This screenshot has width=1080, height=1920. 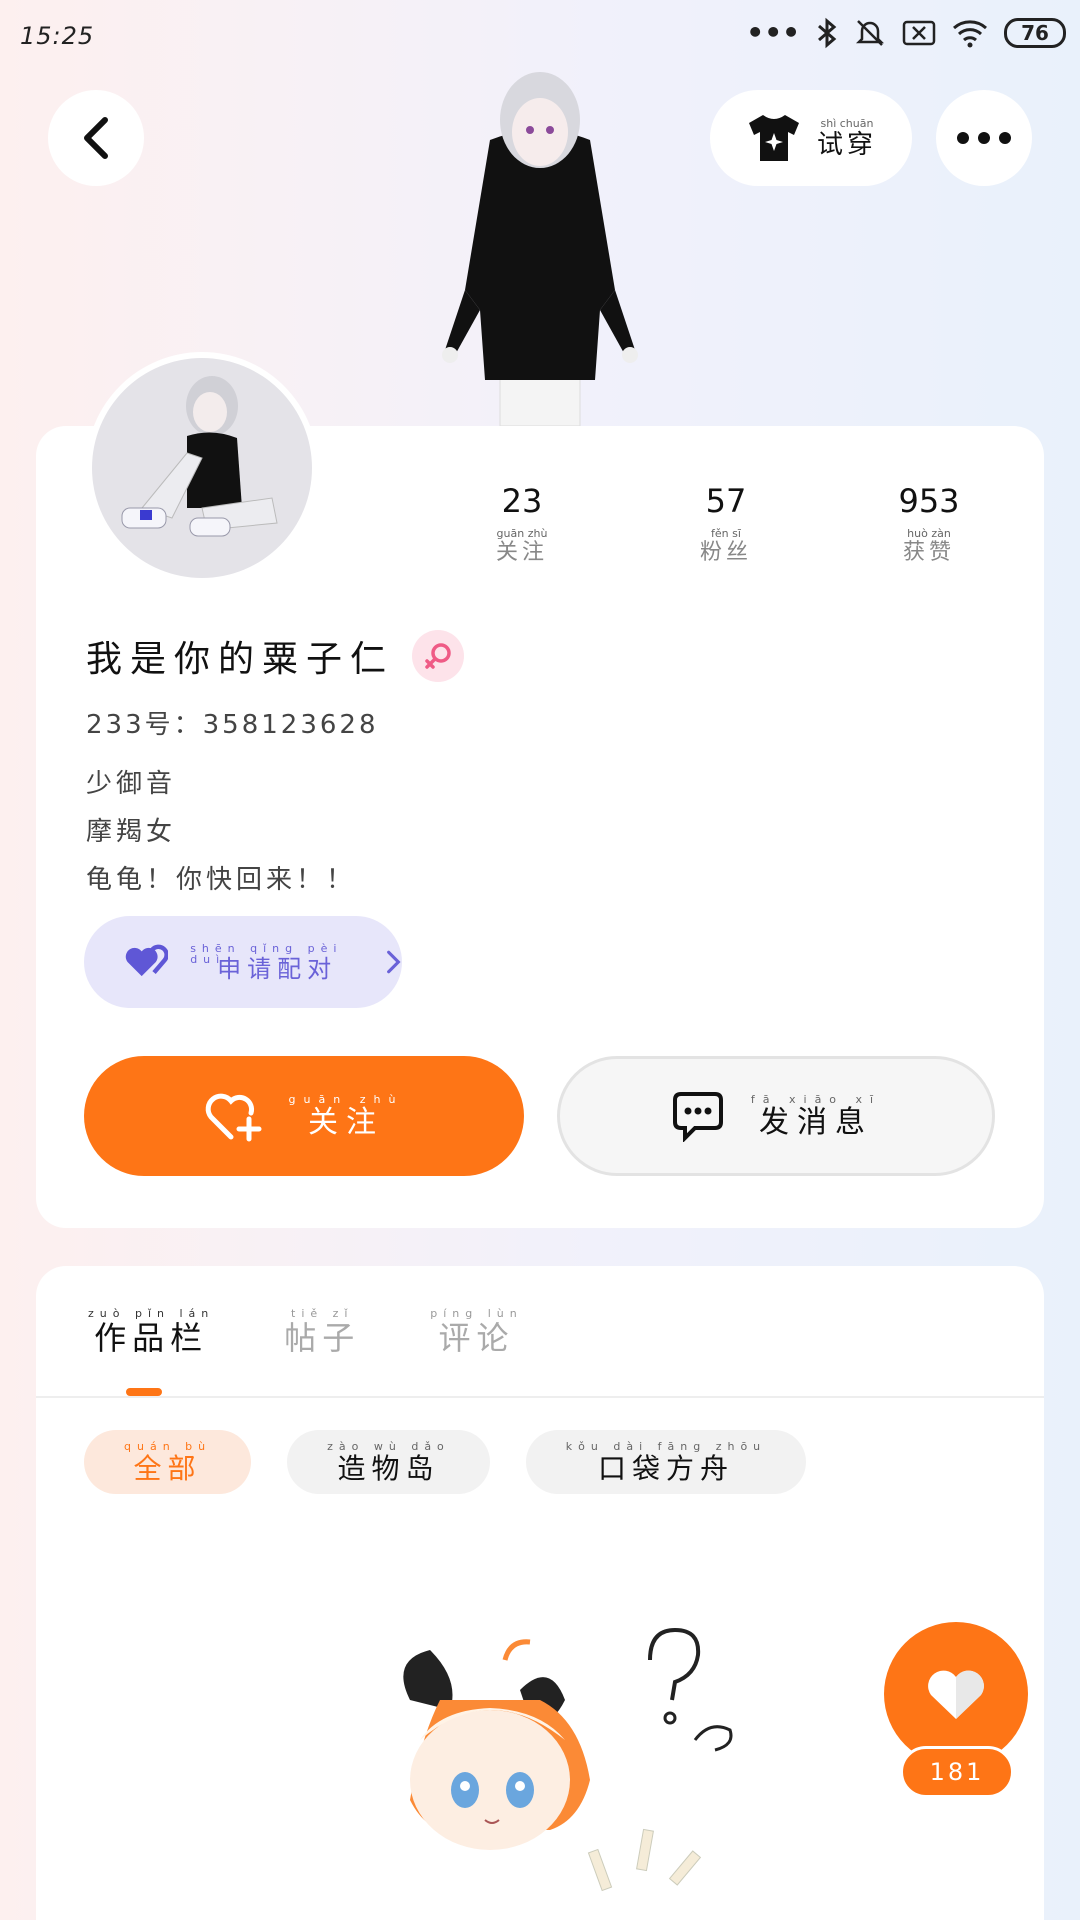 What do you see at coordinates (970, 33) in the screenshot?
I see `wifi-icon` at bounding box center [970, 33].